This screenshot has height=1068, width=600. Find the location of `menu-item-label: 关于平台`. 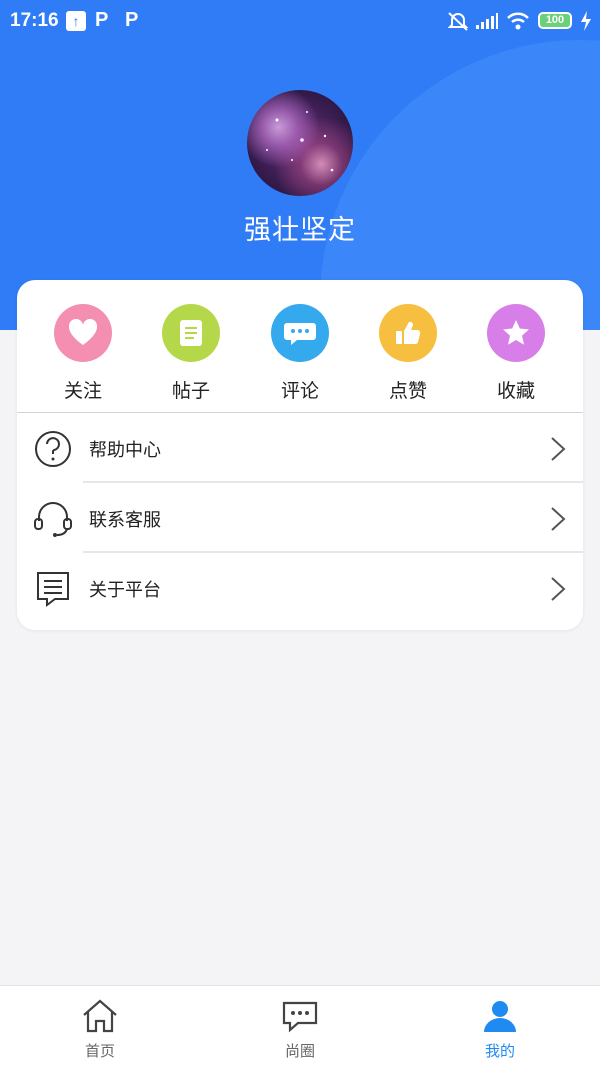

menu-item-label: 关于平台 is located at coordinates (125, 590).